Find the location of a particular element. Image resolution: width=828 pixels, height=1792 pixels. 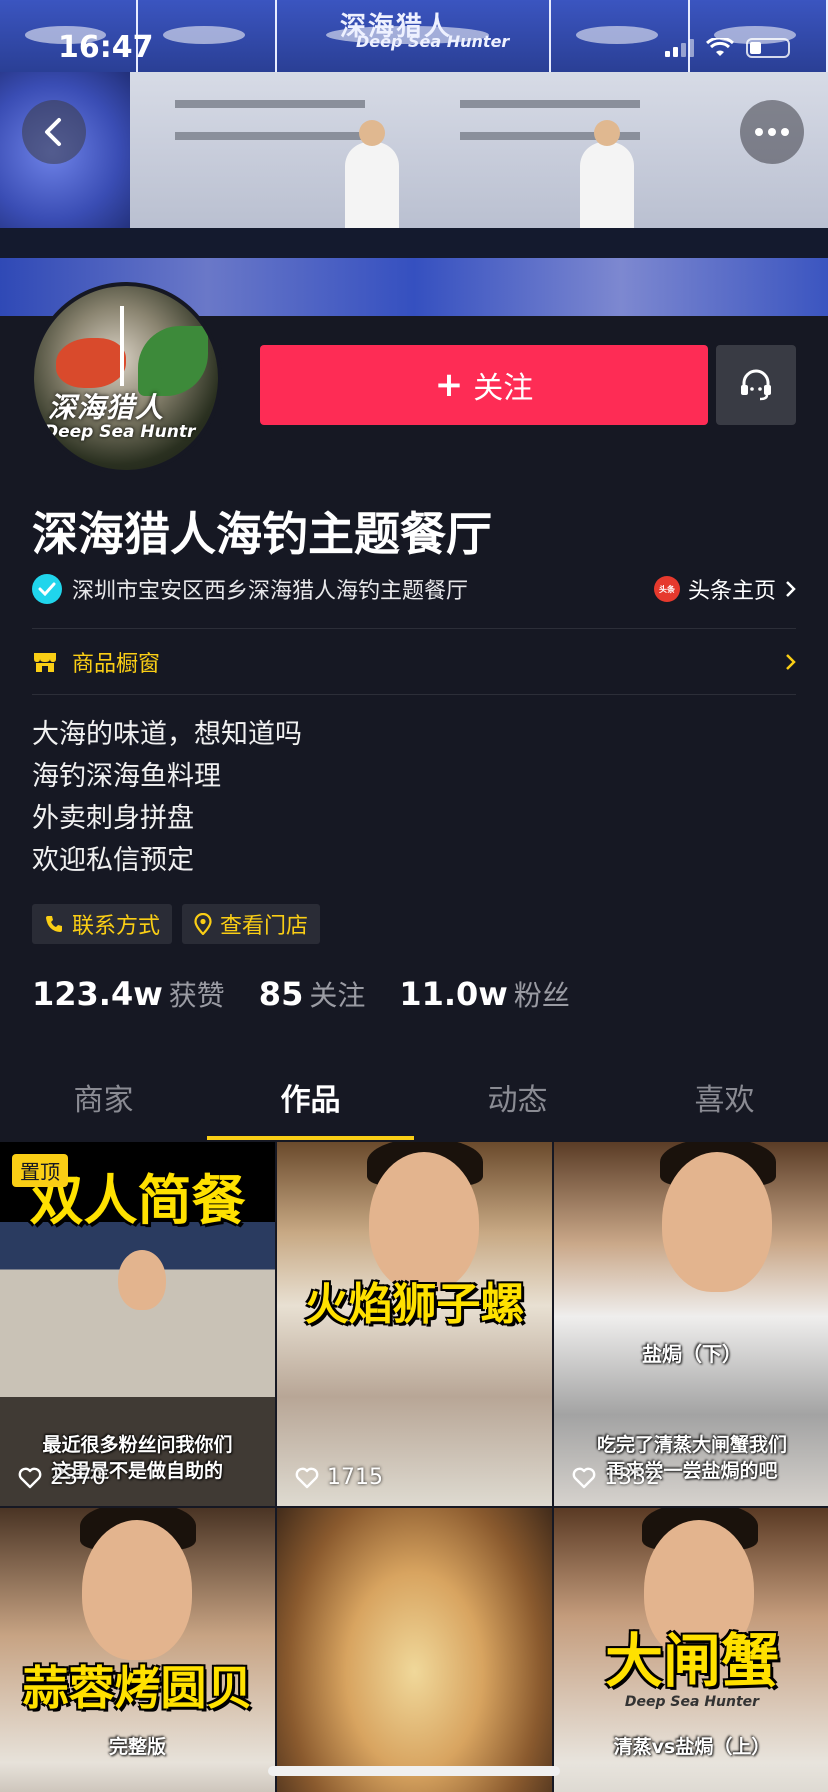

bio-line: 海钓深海鱼料理 is located at coordinates (126, 776).